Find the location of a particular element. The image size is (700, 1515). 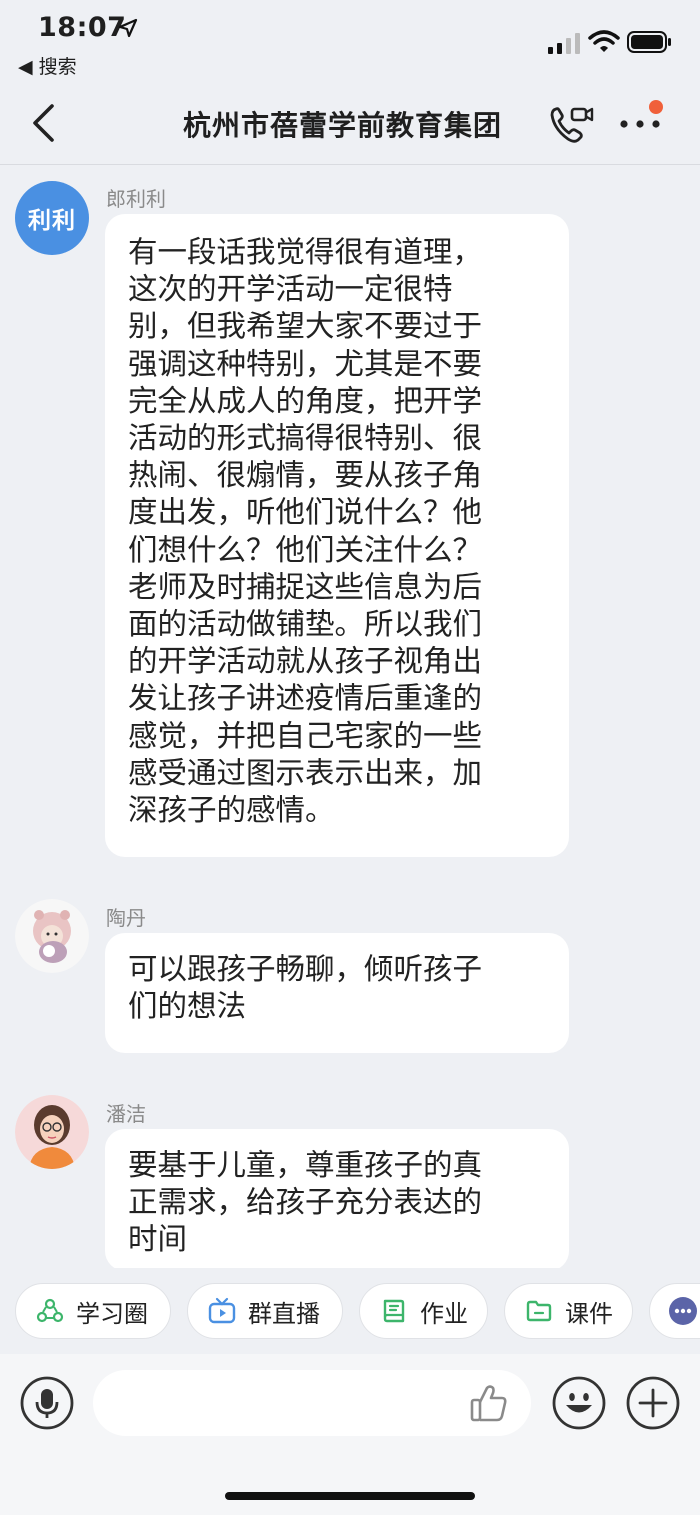

chip-label: 学习圈 is located at coordinates (112, 1313).